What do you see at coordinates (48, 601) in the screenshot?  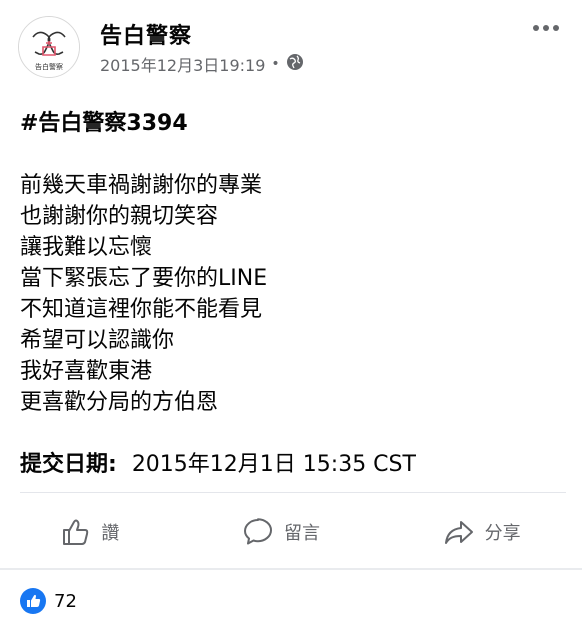 I see `reactions-summary: 72` at bounding box center [48, 601].